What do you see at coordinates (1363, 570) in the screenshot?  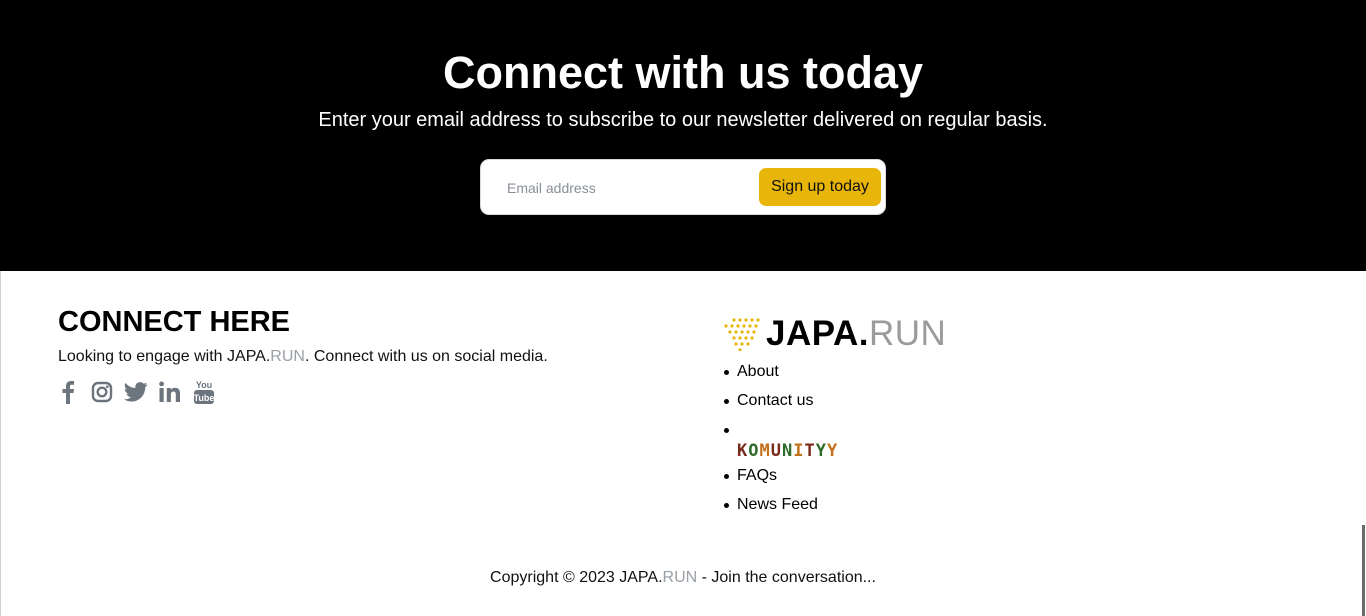 I see `scrollbar-thumb` at bounding box center [1363, 570].